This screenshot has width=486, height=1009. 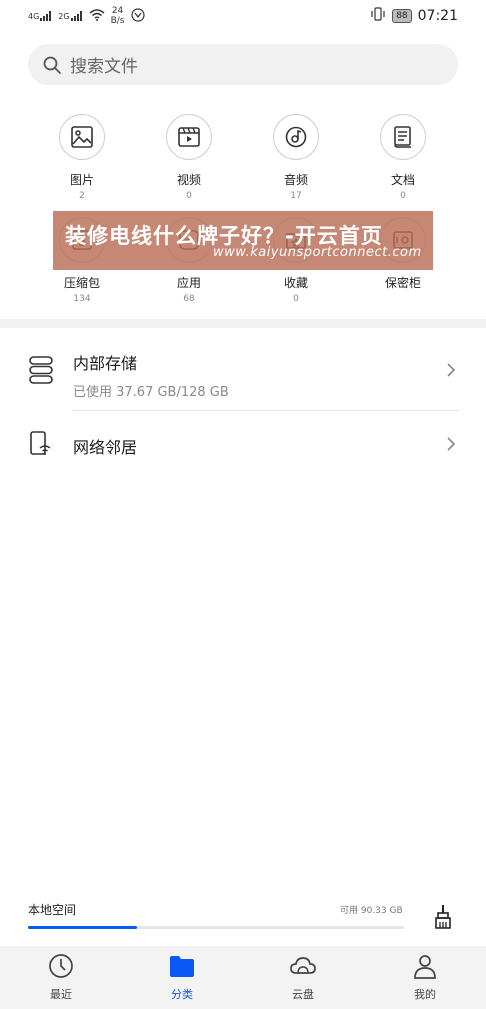 I want to click on sim1-signal-icon: 4G, so click(x=40, y=16).